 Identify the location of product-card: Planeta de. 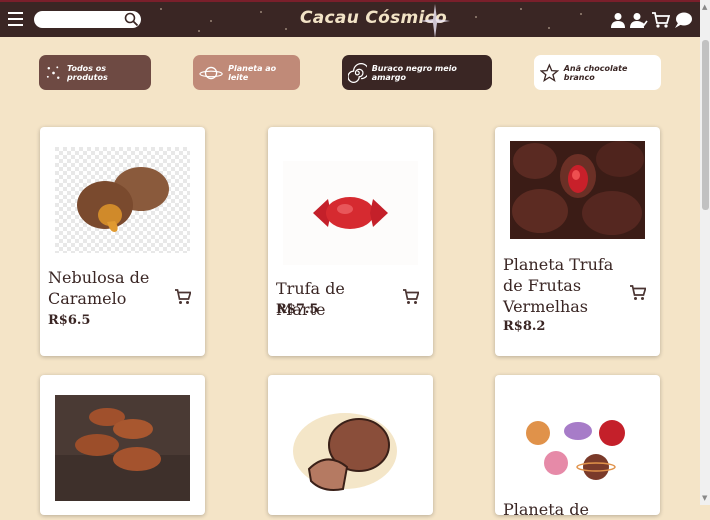
(577, 447).